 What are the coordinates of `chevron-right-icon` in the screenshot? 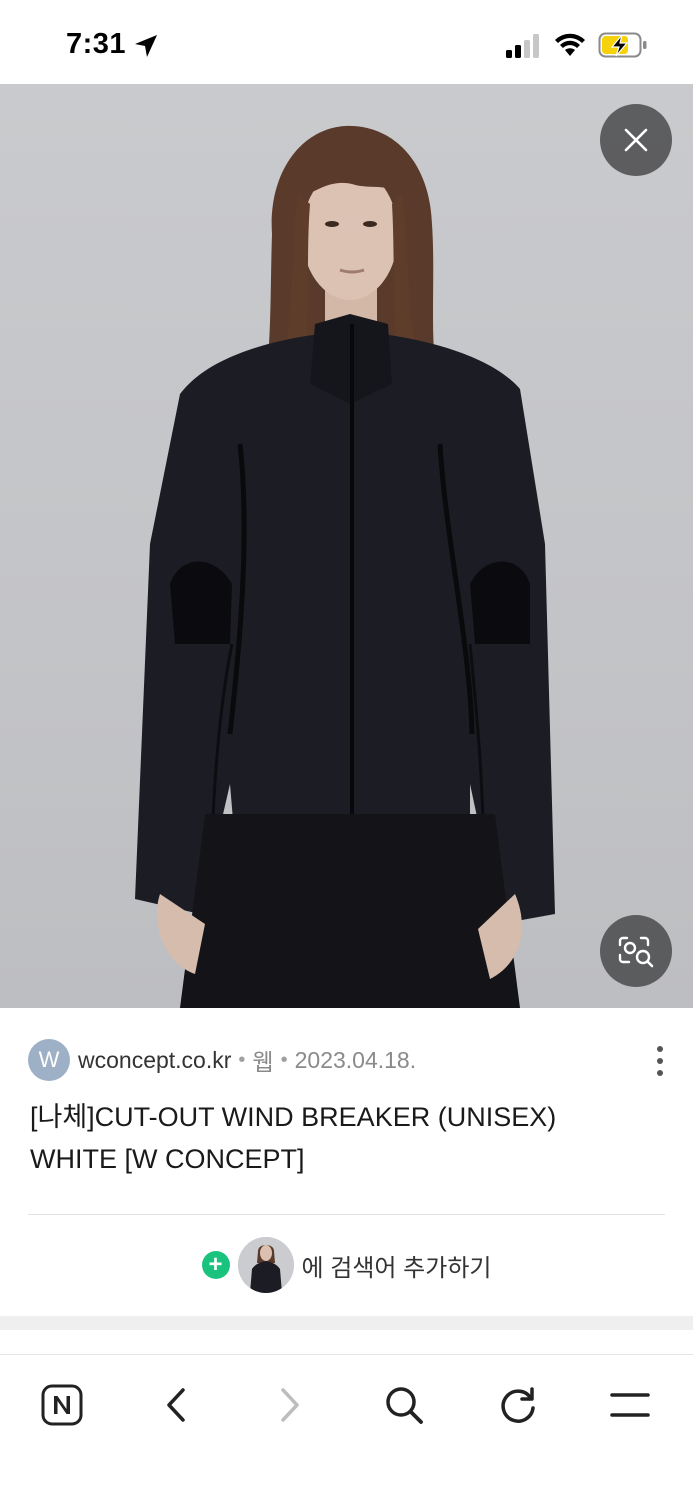 It's located at (290, 1405).